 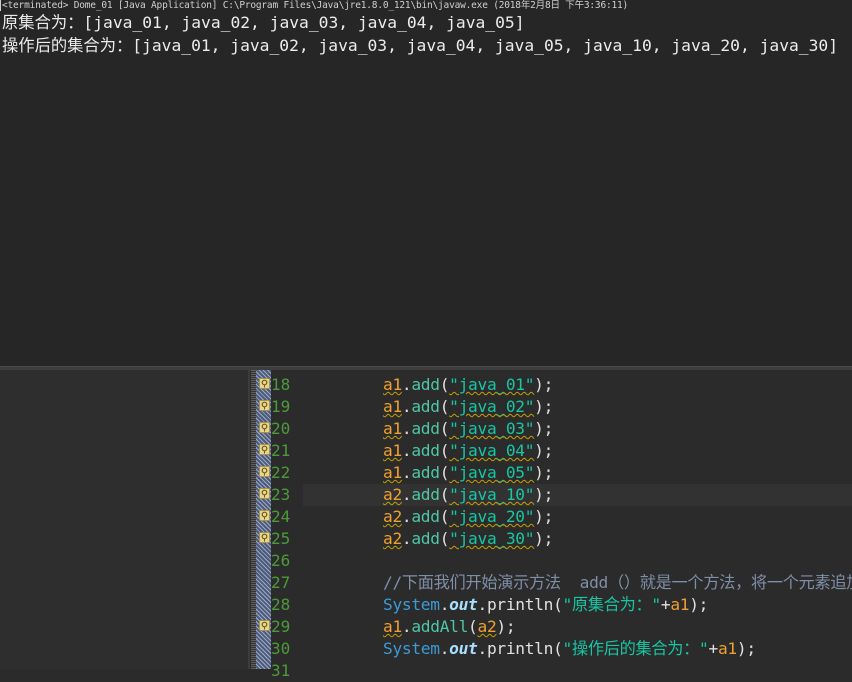 What do you see at coordinates (468, 473) in the screenshot?
I see `code-line: a1.add("java_05");` at bounding box center [468, 473].